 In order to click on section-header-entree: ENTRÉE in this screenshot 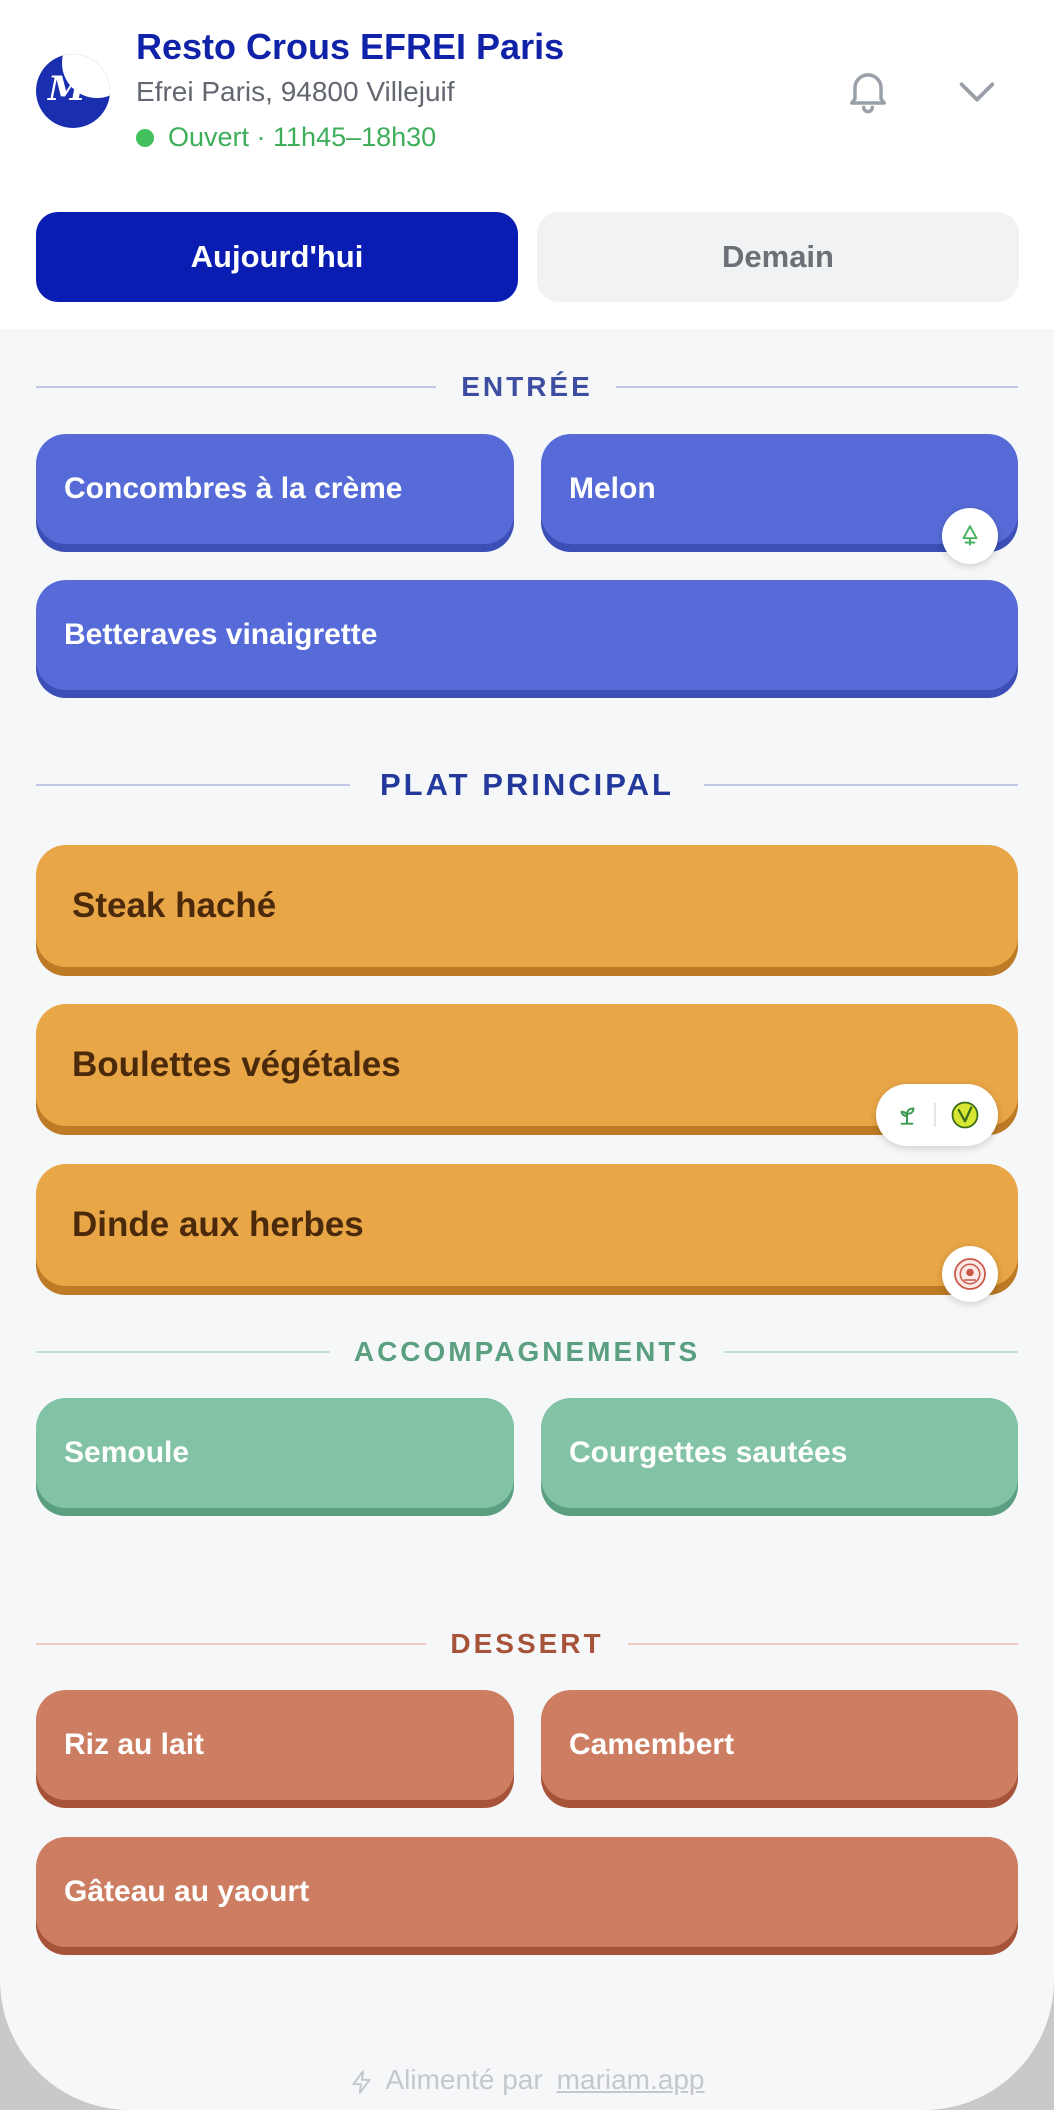, I will do `click(527, 387)`.